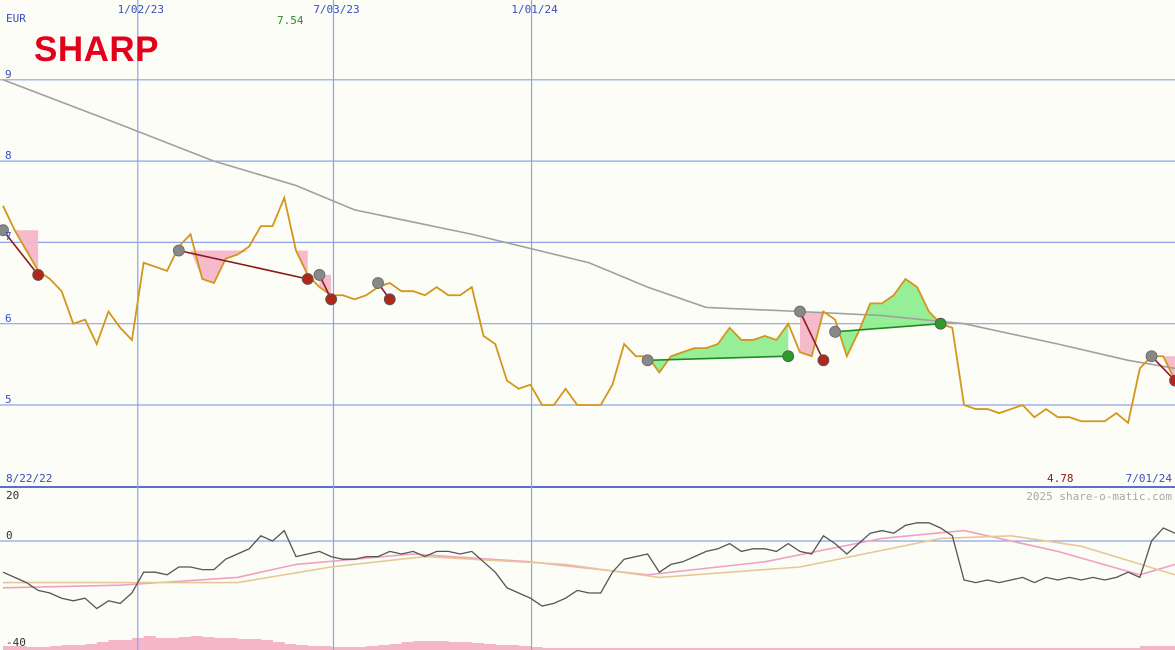 The height and width of the screenshot is (650, 1175). What do you see at coordinates (12, 495) in the screenshot?
I see `osc-tick-label: 20` at bounding box center [12, 495].